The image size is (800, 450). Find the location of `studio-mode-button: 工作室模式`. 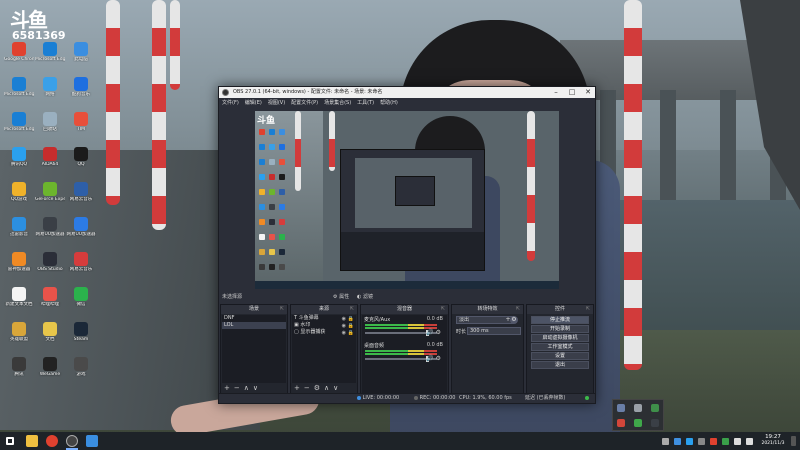

studio-mode-button: 工作室模式 is located at coordinates (560, 347).